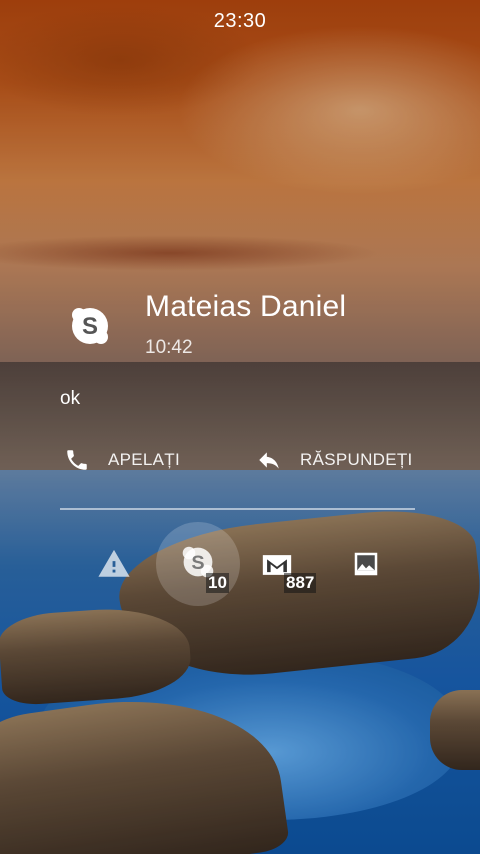 Image resolution: width=480 pixels, height=854 pixels. I want to click on warning-icon, so click(114, 563).